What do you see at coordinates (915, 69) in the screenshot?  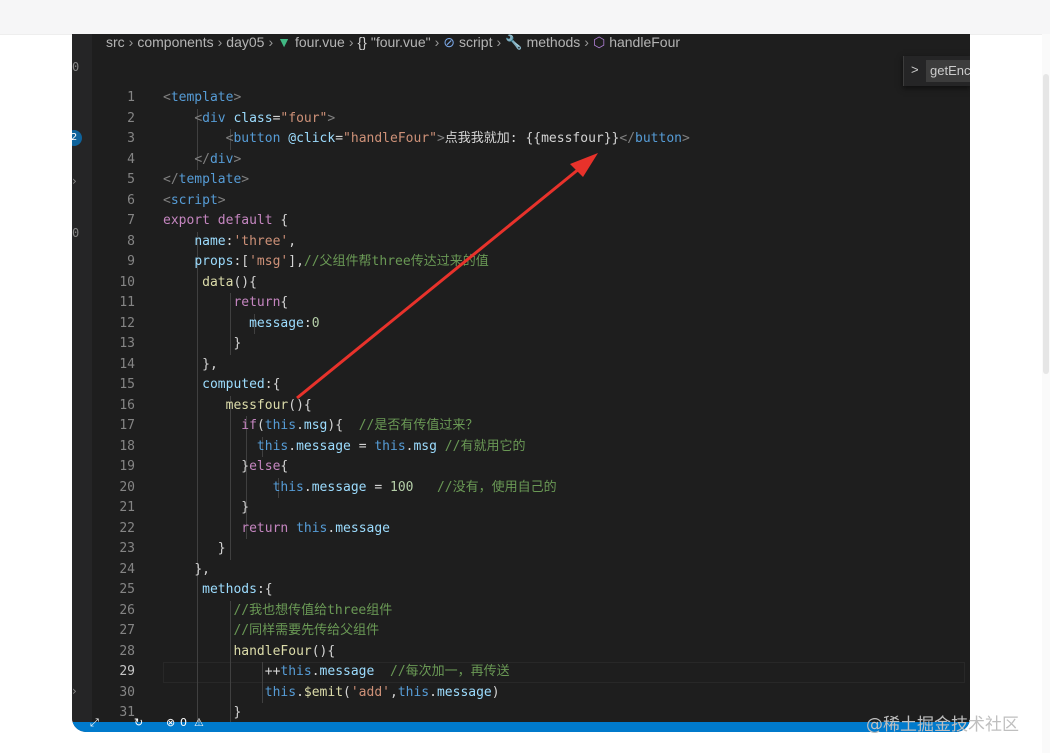 I see `chevron-right-icon: >` at bounding box center [915, 69].